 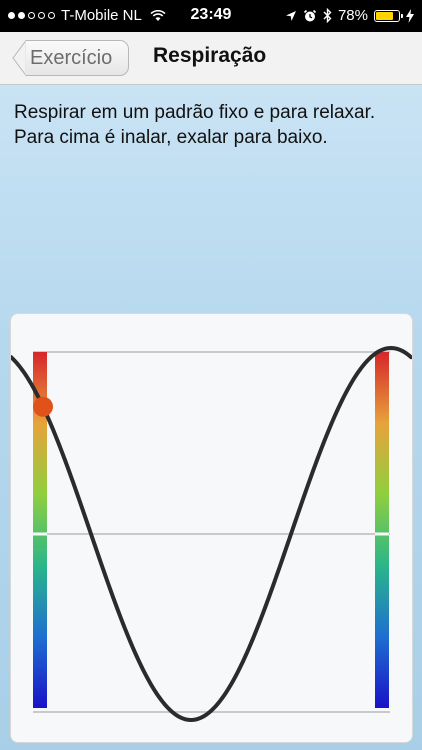 I want to click on back-button: Exercício, so click(x=71, y=58).